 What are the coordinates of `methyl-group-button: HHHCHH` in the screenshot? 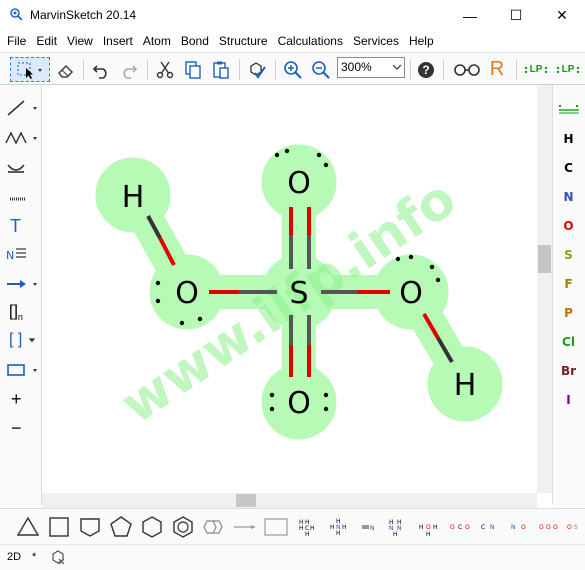 It's located at (308, 527).